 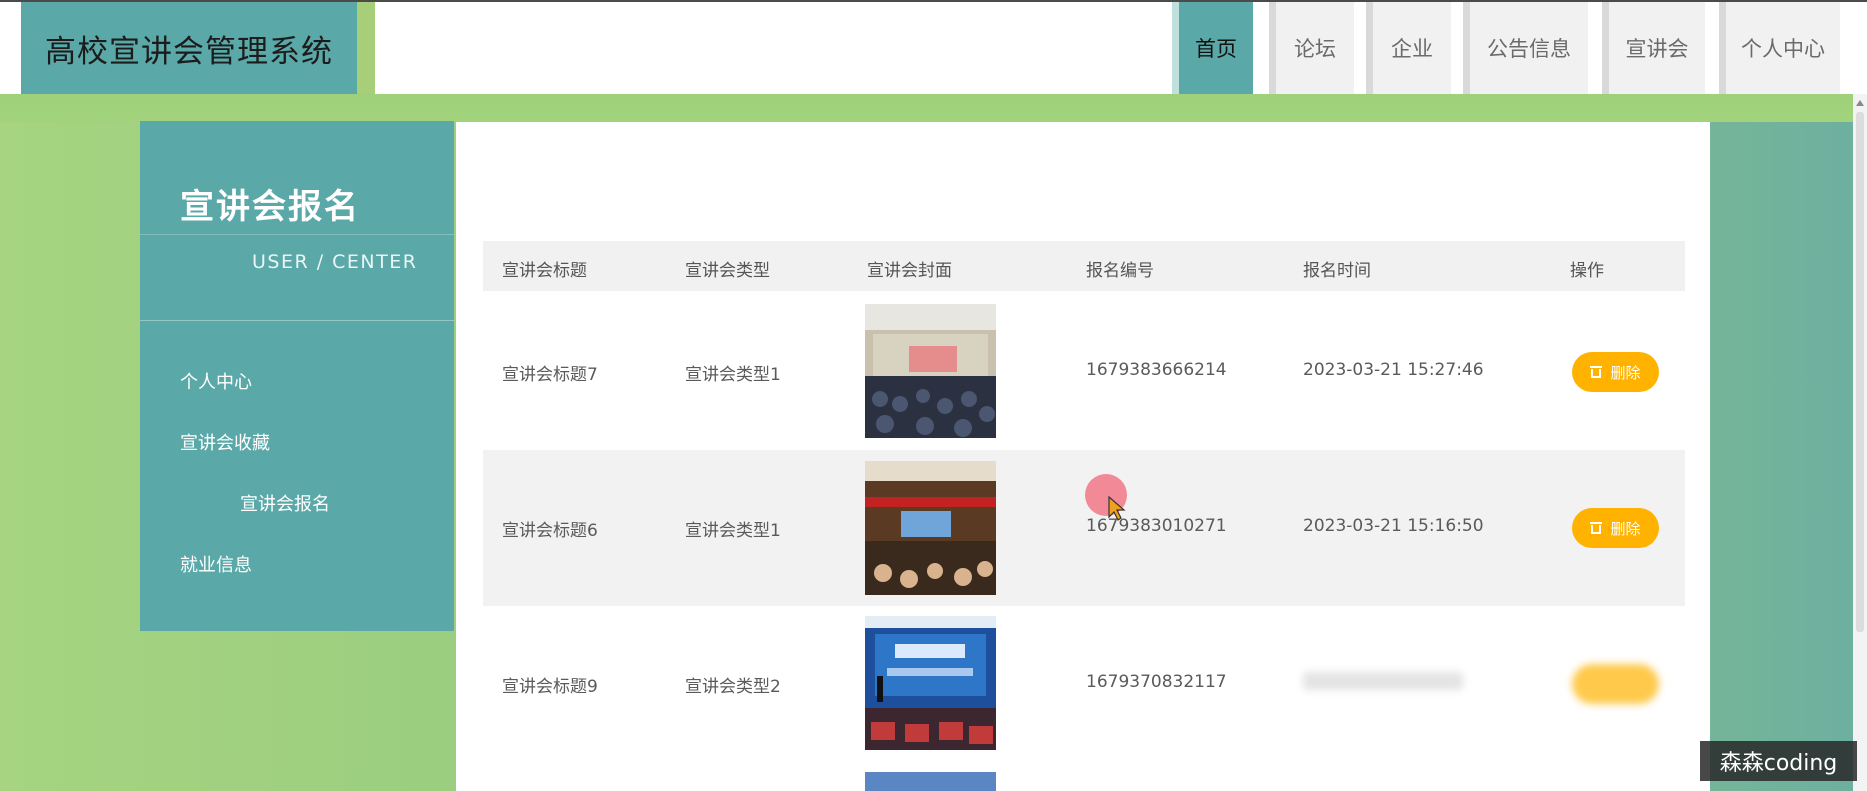 What do you see at coordinates (1778, 761) in the screenshot?
I see `video-watermark: 森森coding` at bounding box center [1778, 761].